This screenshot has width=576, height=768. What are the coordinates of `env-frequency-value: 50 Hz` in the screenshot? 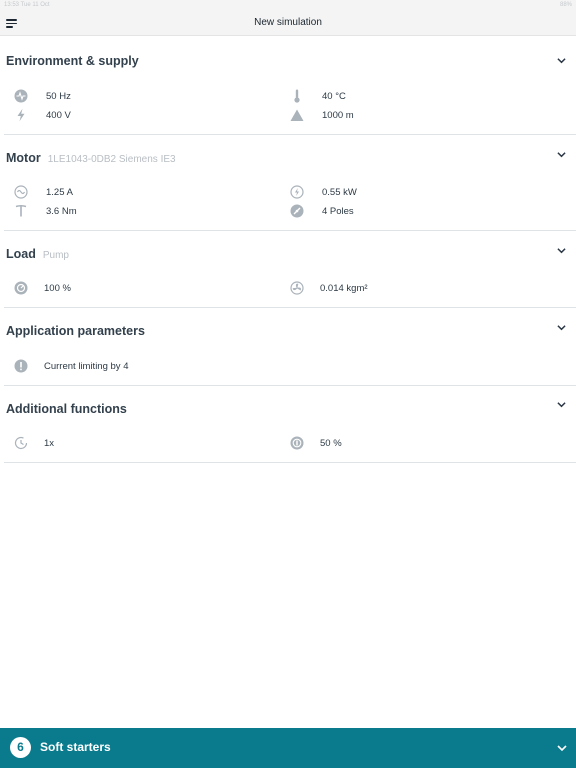 It's located at (58, 96).